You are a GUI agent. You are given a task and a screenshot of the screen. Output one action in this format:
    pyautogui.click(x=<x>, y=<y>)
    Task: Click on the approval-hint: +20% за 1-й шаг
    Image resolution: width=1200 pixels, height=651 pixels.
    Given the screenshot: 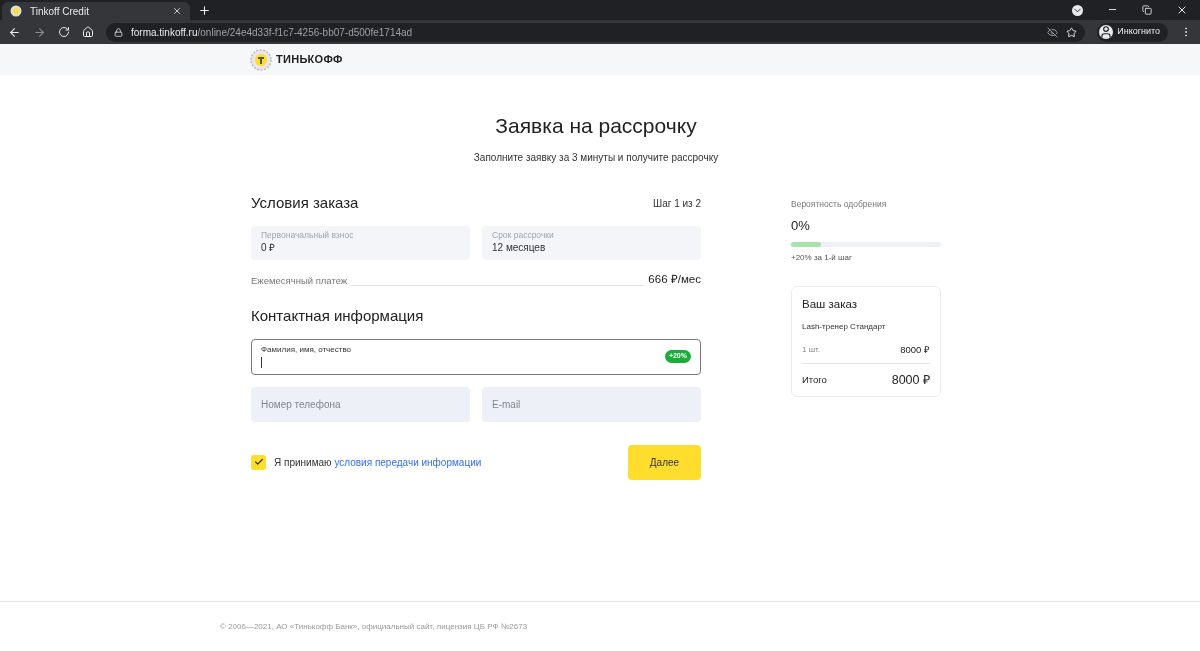 What is the action you would take?
    pyautogui.click(x=822, y=257)
    